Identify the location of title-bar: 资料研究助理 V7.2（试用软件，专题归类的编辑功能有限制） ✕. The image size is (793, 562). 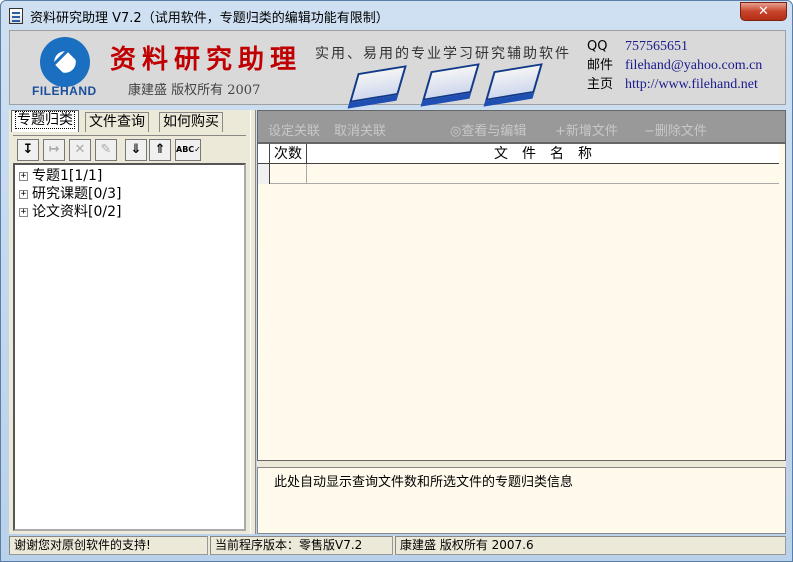
(396, 15).